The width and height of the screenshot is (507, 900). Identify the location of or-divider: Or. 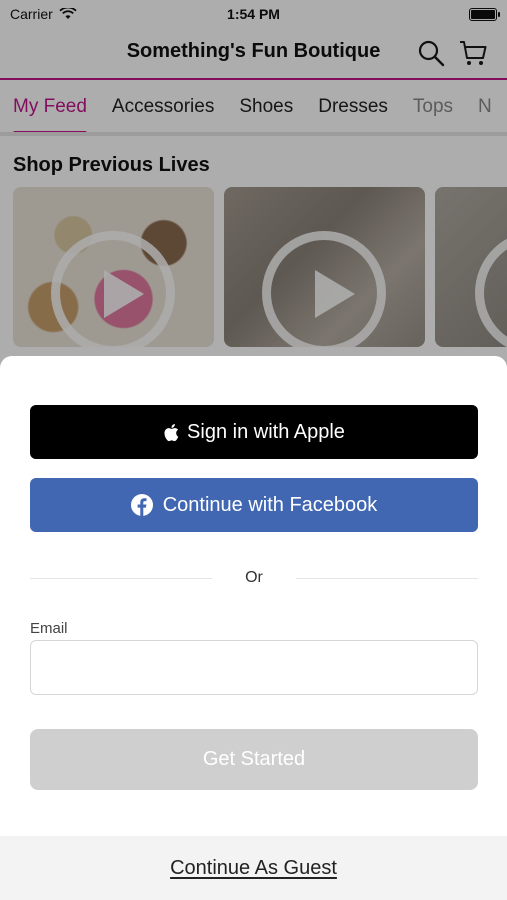
(254, 578).